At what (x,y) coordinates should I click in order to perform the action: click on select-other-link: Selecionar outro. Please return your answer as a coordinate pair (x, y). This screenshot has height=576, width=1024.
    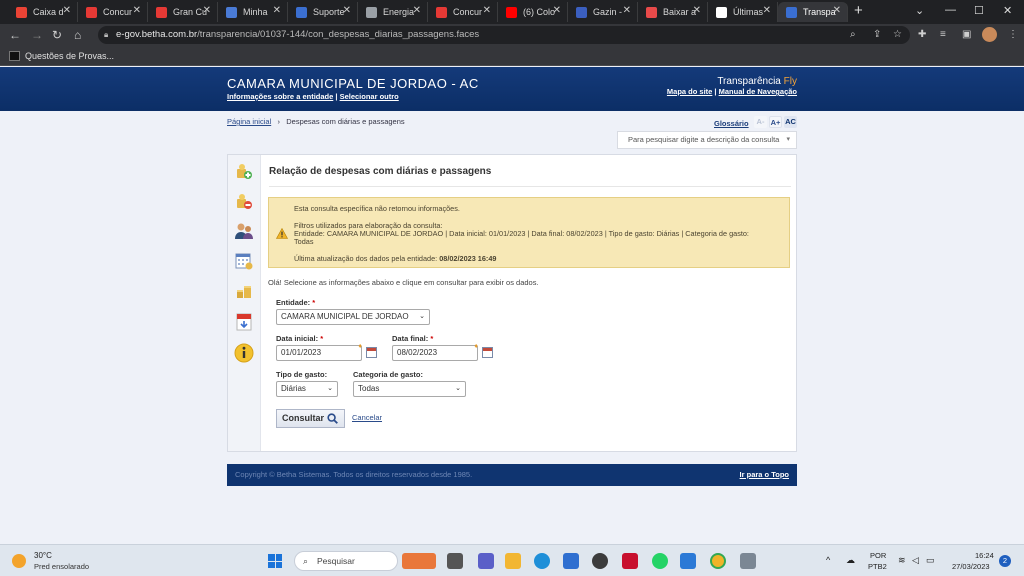
    Looking at the image, I should click on (369, 96).